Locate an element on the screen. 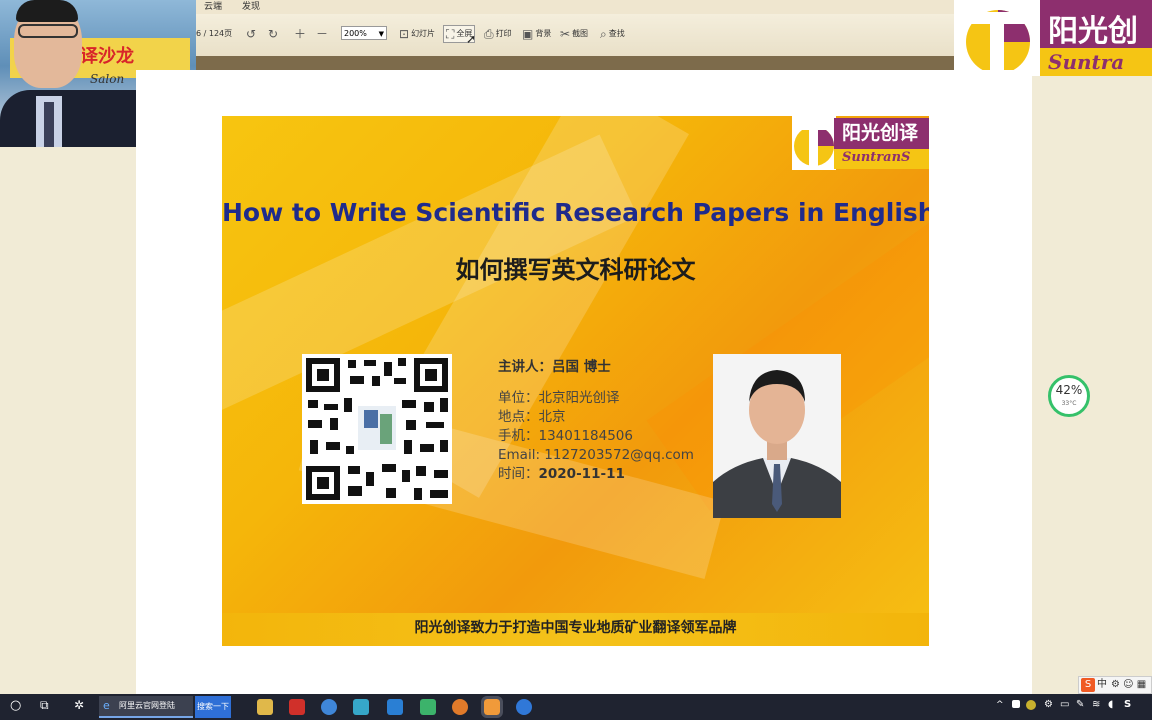 The width and height of the screenshot is (1152, 720). slide-title-cn: 如何撰写英文科研论文 is located at coordinates (575, 270).